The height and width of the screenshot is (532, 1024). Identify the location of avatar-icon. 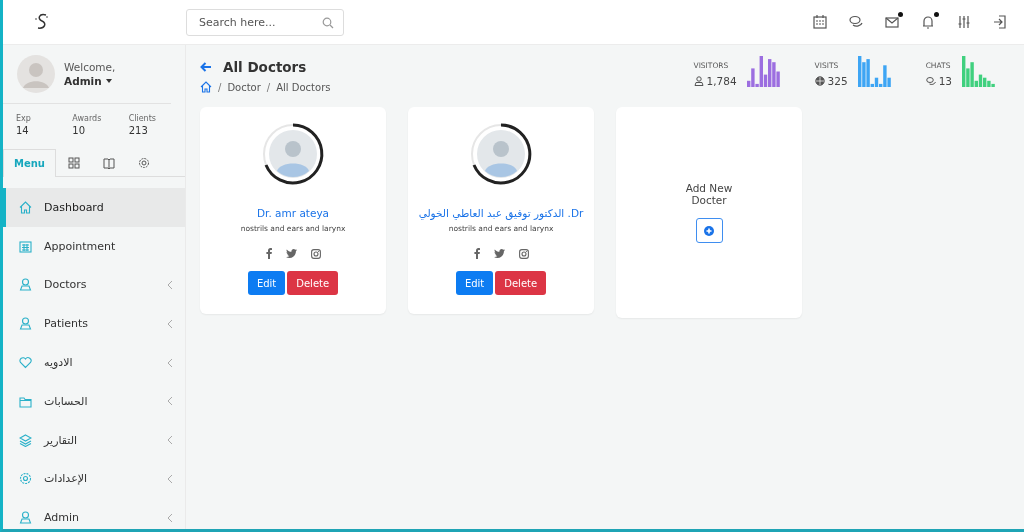
(36, 74).